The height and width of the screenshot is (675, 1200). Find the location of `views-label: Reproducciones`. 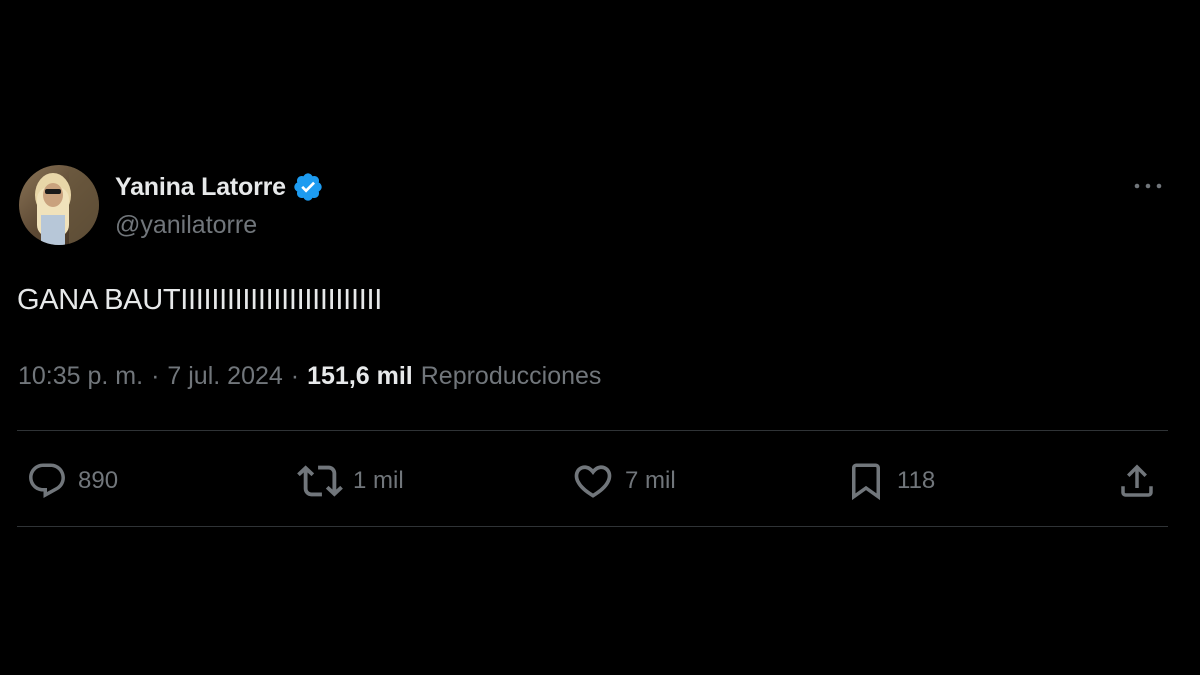

views-label: Reproducciones is located at coordinates (511, 376).